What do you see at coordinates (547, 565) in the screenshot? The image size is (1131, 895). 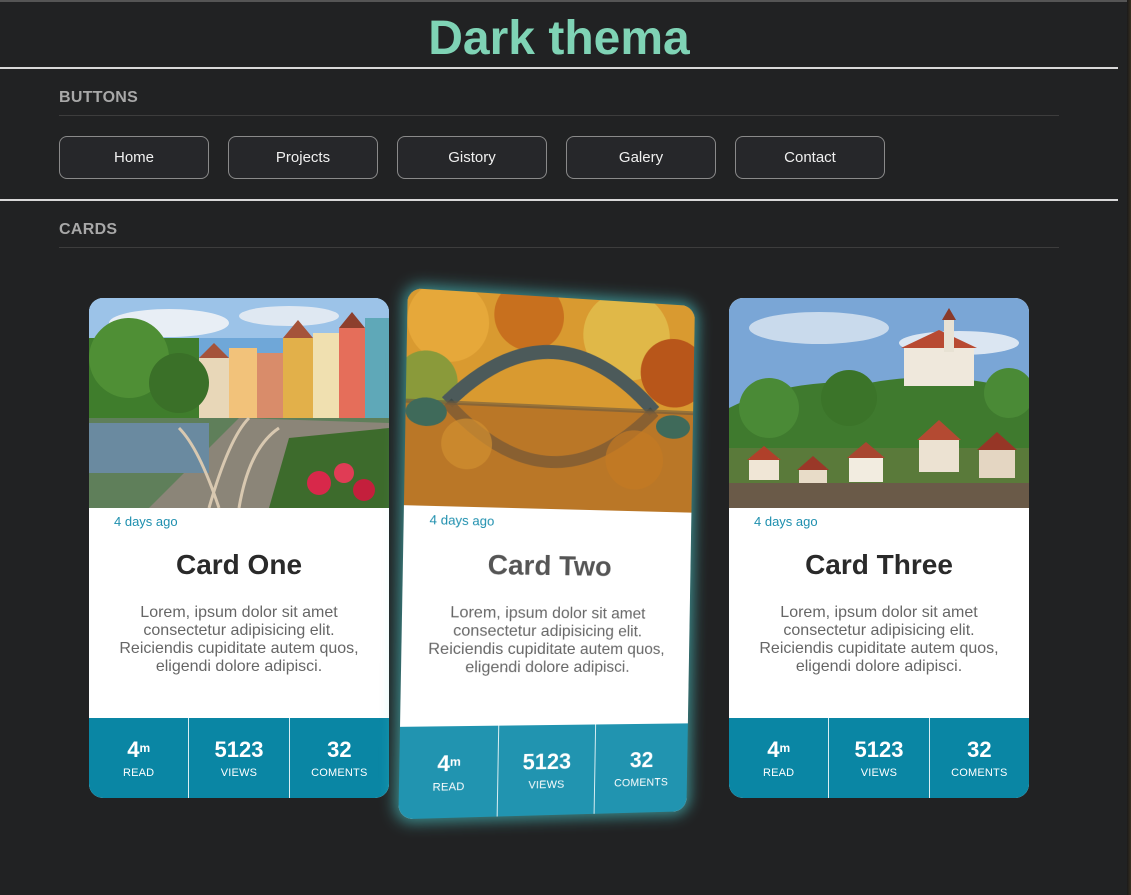 I see `card-title: Card Two` at bounding box center [547, 565].